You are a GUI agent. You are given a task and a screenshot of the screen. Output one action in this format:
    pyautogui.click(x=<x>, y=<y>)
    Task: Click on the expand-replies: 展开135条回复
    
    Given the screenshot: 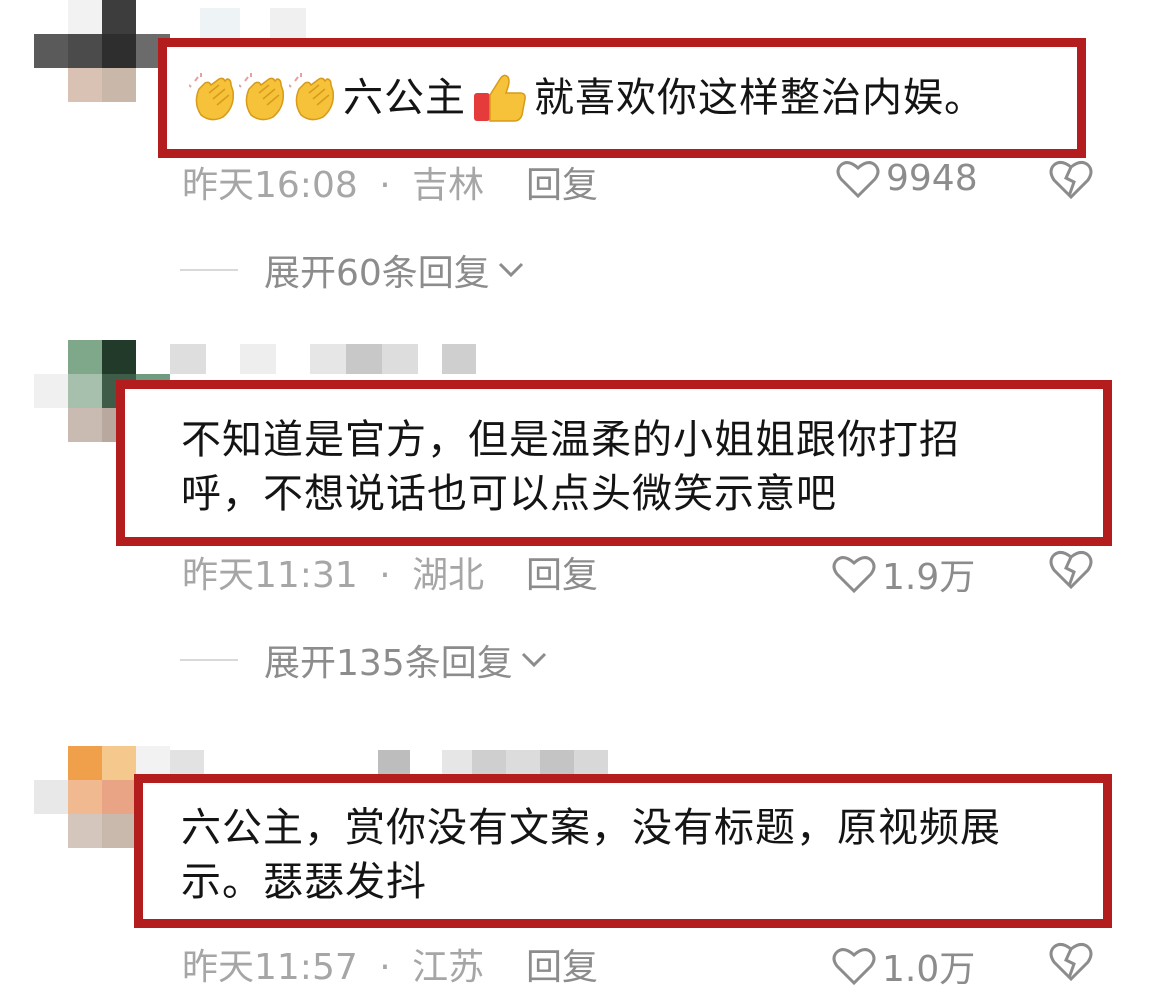 What is the action you would take?
    pyautogui.click(x=364, y=660)
    